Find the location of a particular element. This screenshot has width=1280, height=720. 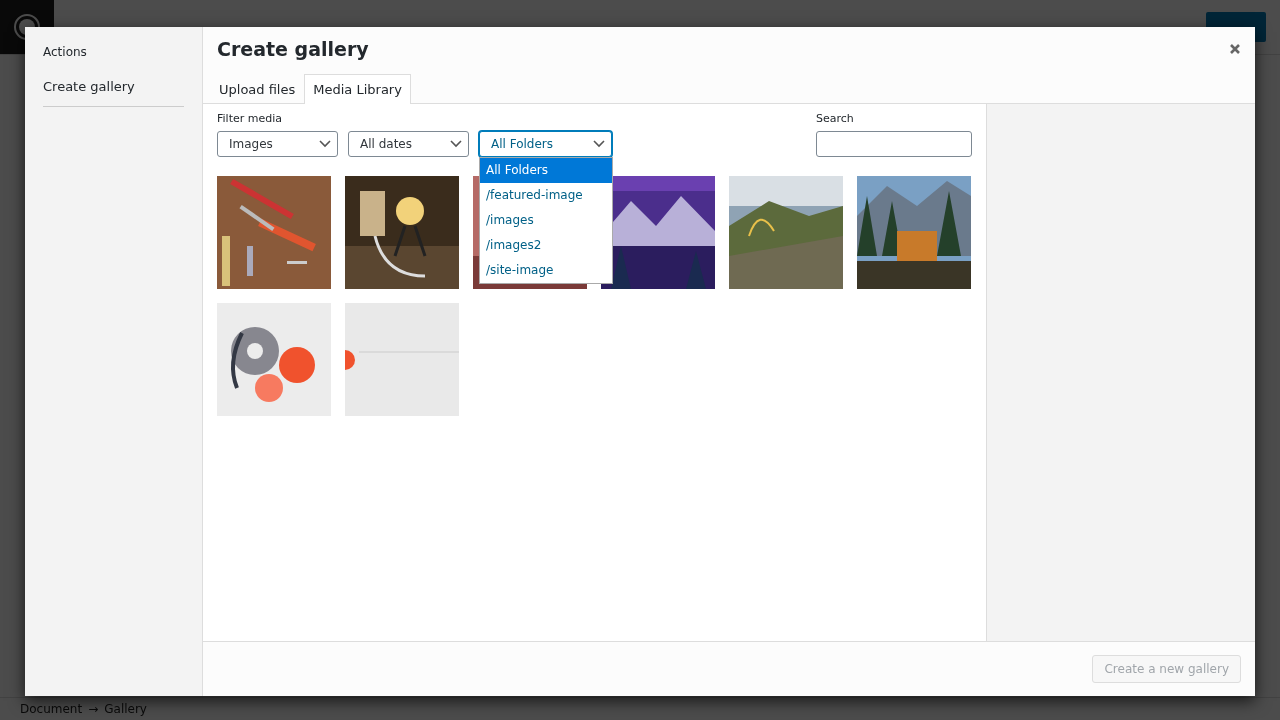

tab: Upload files is located at coordinates (257, 89).